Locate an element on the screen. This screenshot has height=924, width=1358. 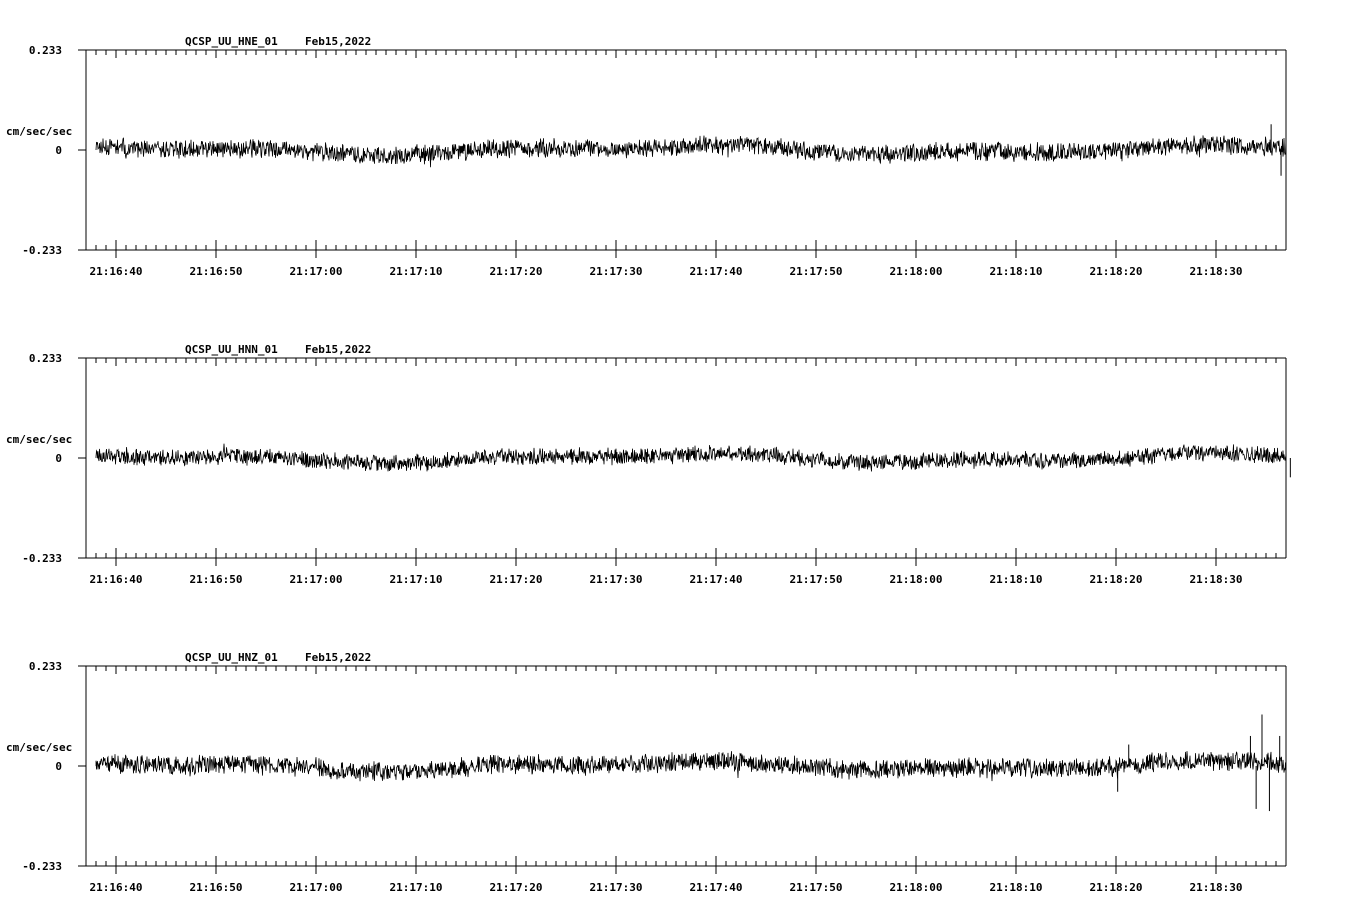
panel-title: QCSP_UU_HNN_01 is located at coordinates (231, 349).